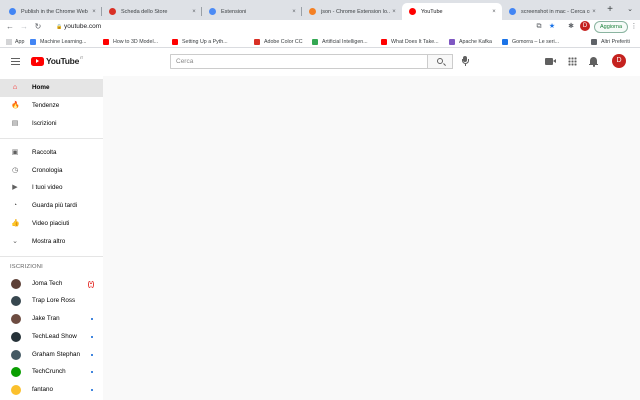 The image size is (640, 400). I want to click on youtube-wordmark: YouTube, so click(62, 61).